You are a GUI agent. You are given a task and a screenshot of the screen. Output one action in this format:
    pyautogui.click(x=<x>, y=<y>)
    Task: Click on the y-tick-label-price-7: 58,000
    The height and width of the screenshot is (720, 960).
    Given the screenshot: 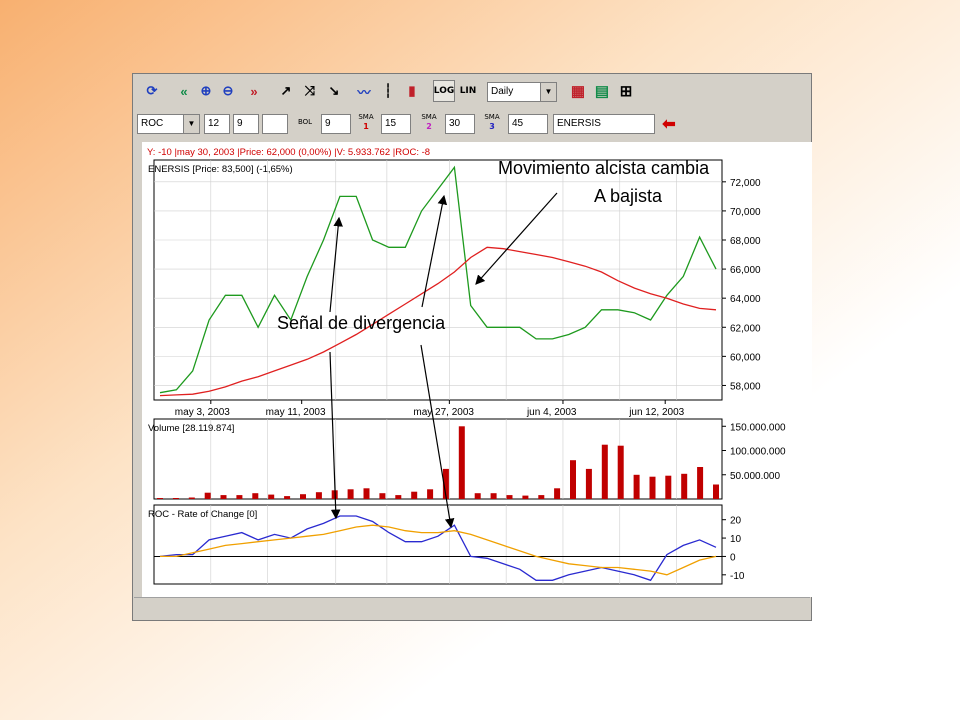 What is the action you would take?
    pyautogui.click(x=745, y=386)
    